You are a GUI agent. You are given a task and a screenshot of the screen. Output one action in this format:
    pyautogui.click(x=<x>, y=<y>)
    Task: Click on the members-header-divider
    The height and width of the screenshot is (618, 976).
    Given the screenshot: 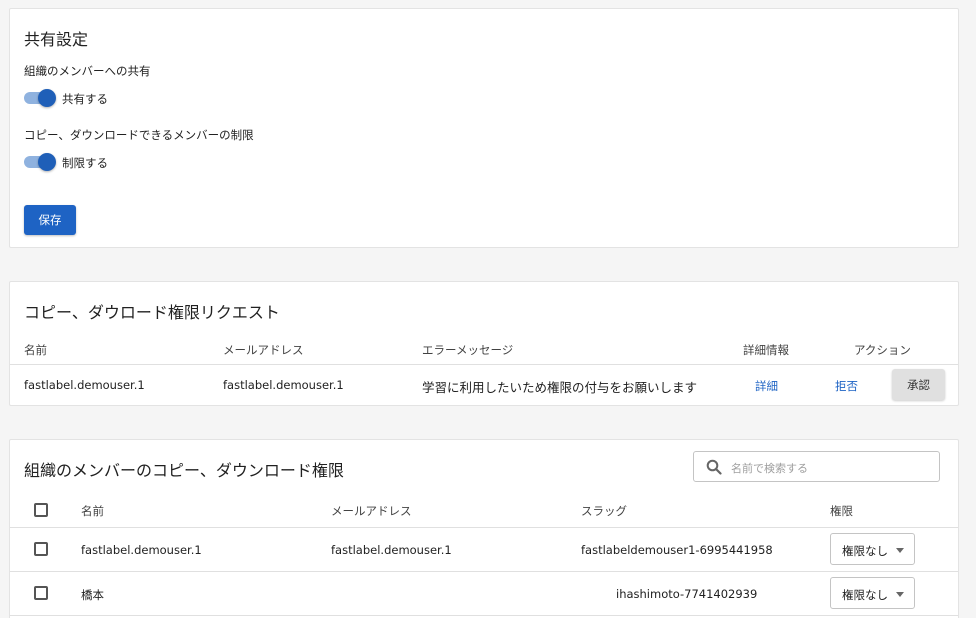 What is the action you would take?
    pyautogui.click(x=484, y=527)
    